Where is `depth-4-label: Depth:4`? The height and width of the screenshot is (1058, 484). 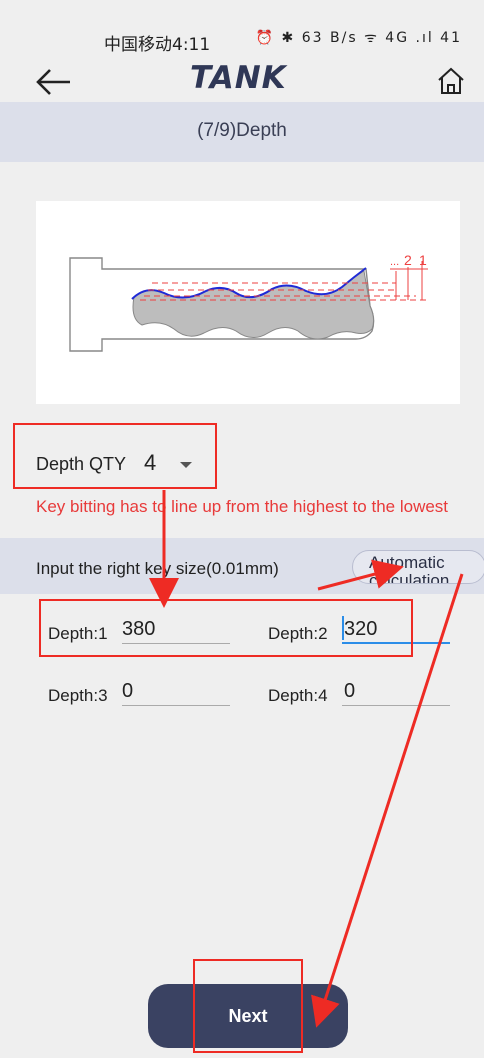
depth-4-label: Depth:4 is located at coordinates (298, 695).